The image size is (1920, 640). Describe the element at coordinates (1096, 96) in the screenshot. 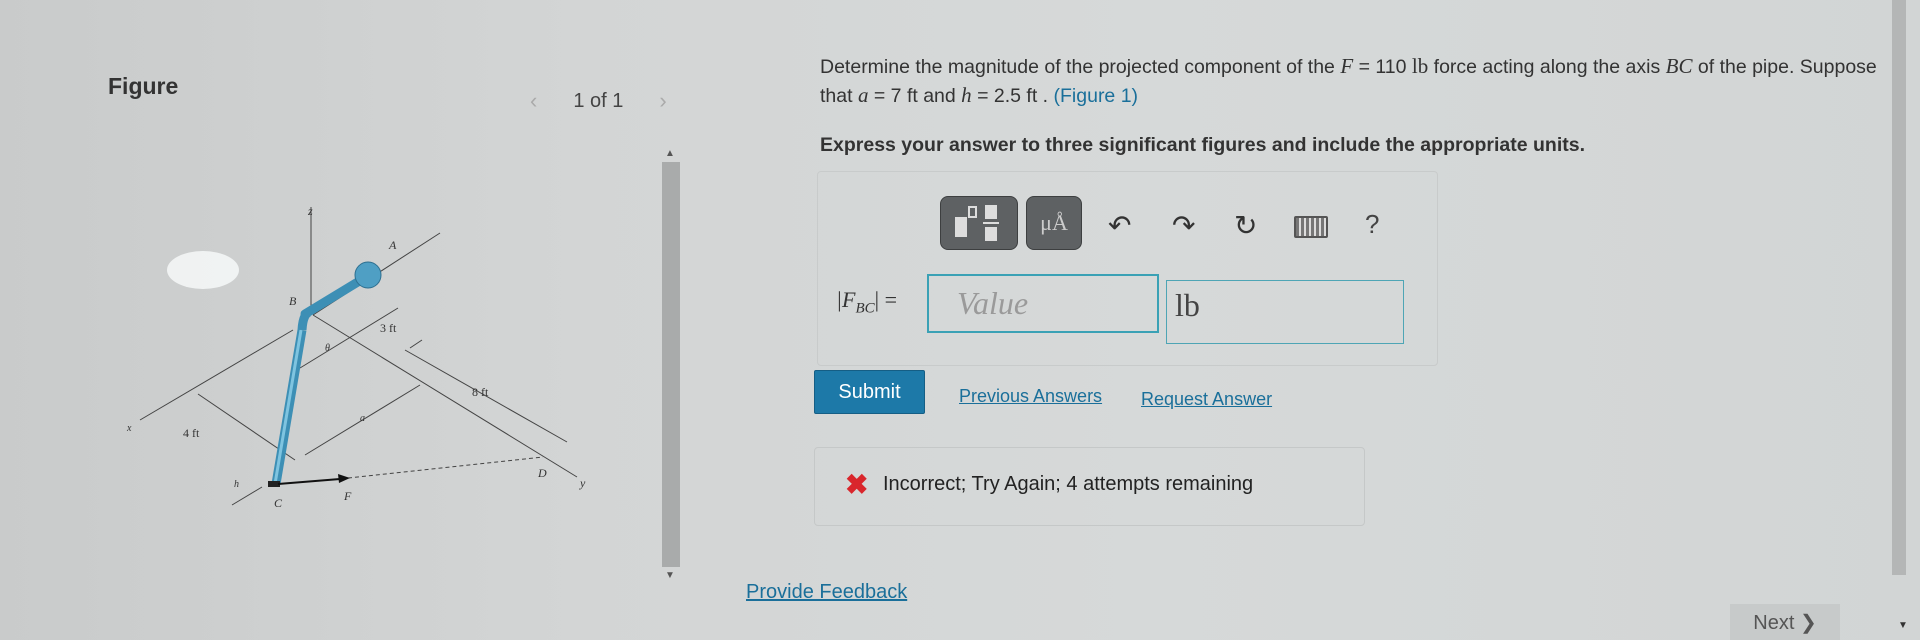

I see `figure-link: (Figure 1)` at that location.